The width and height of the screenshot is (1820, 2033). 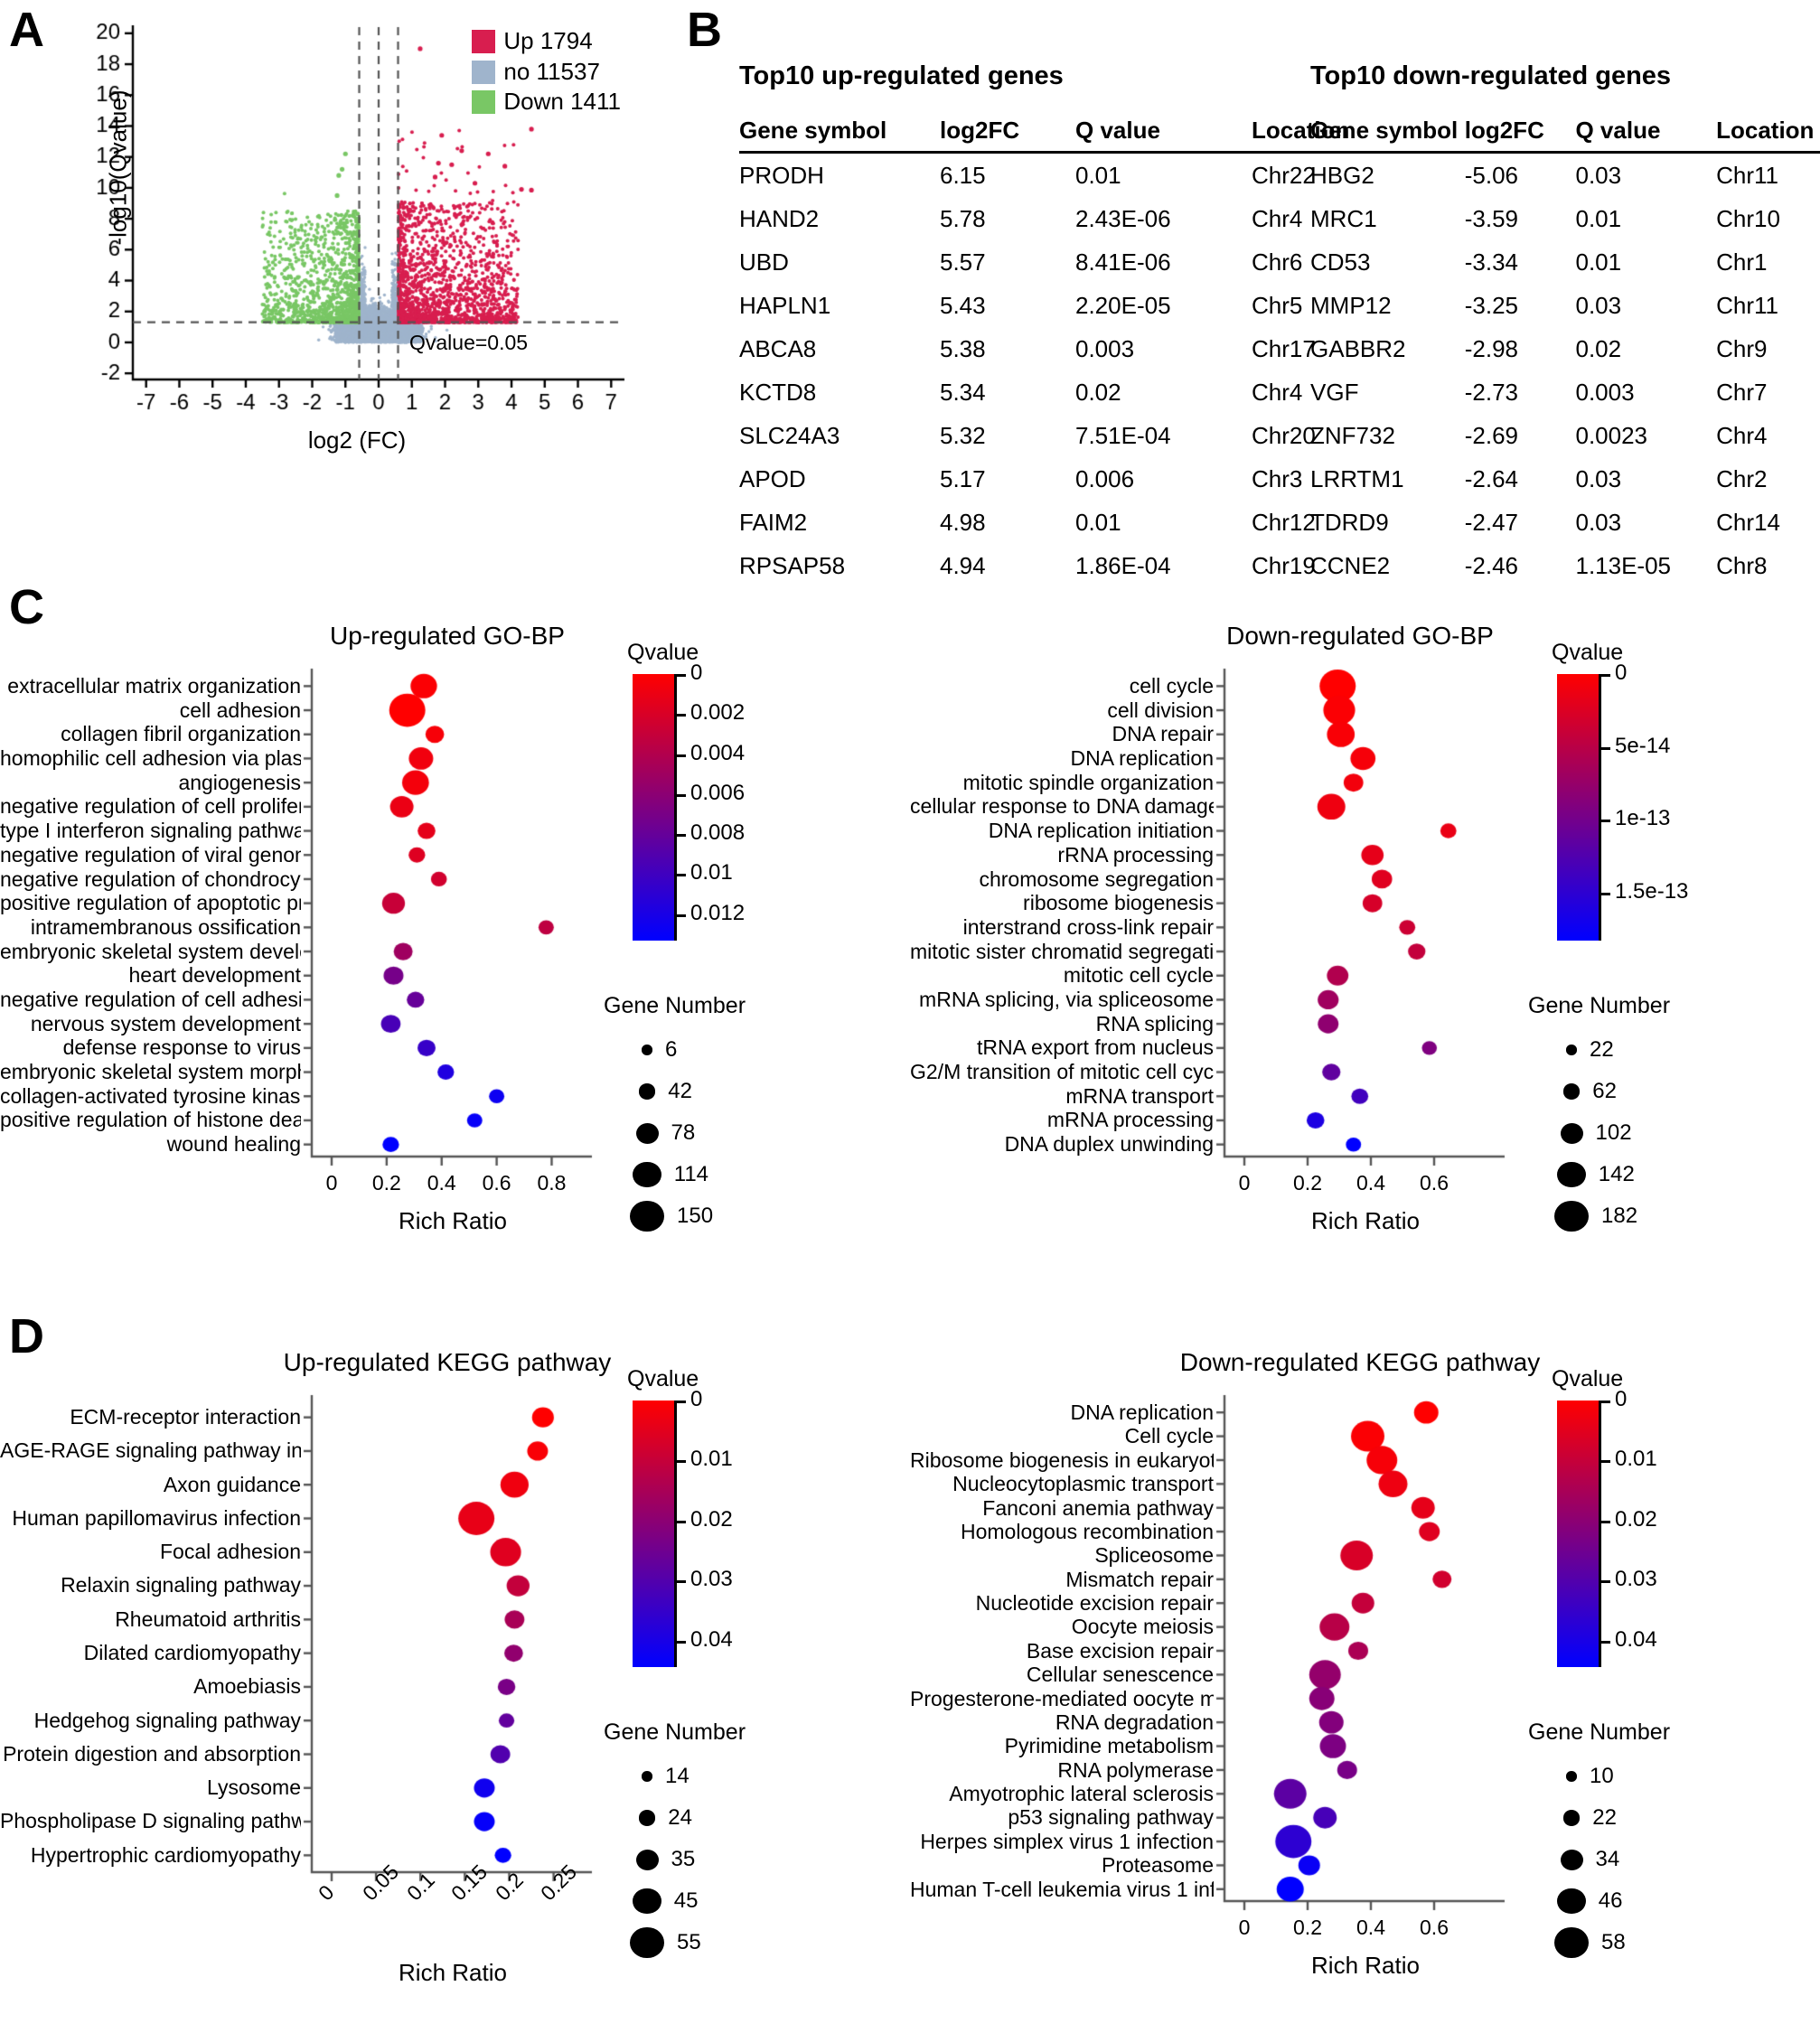 I want to click on size-legend-row: 35, so click(x=706, y=1860).